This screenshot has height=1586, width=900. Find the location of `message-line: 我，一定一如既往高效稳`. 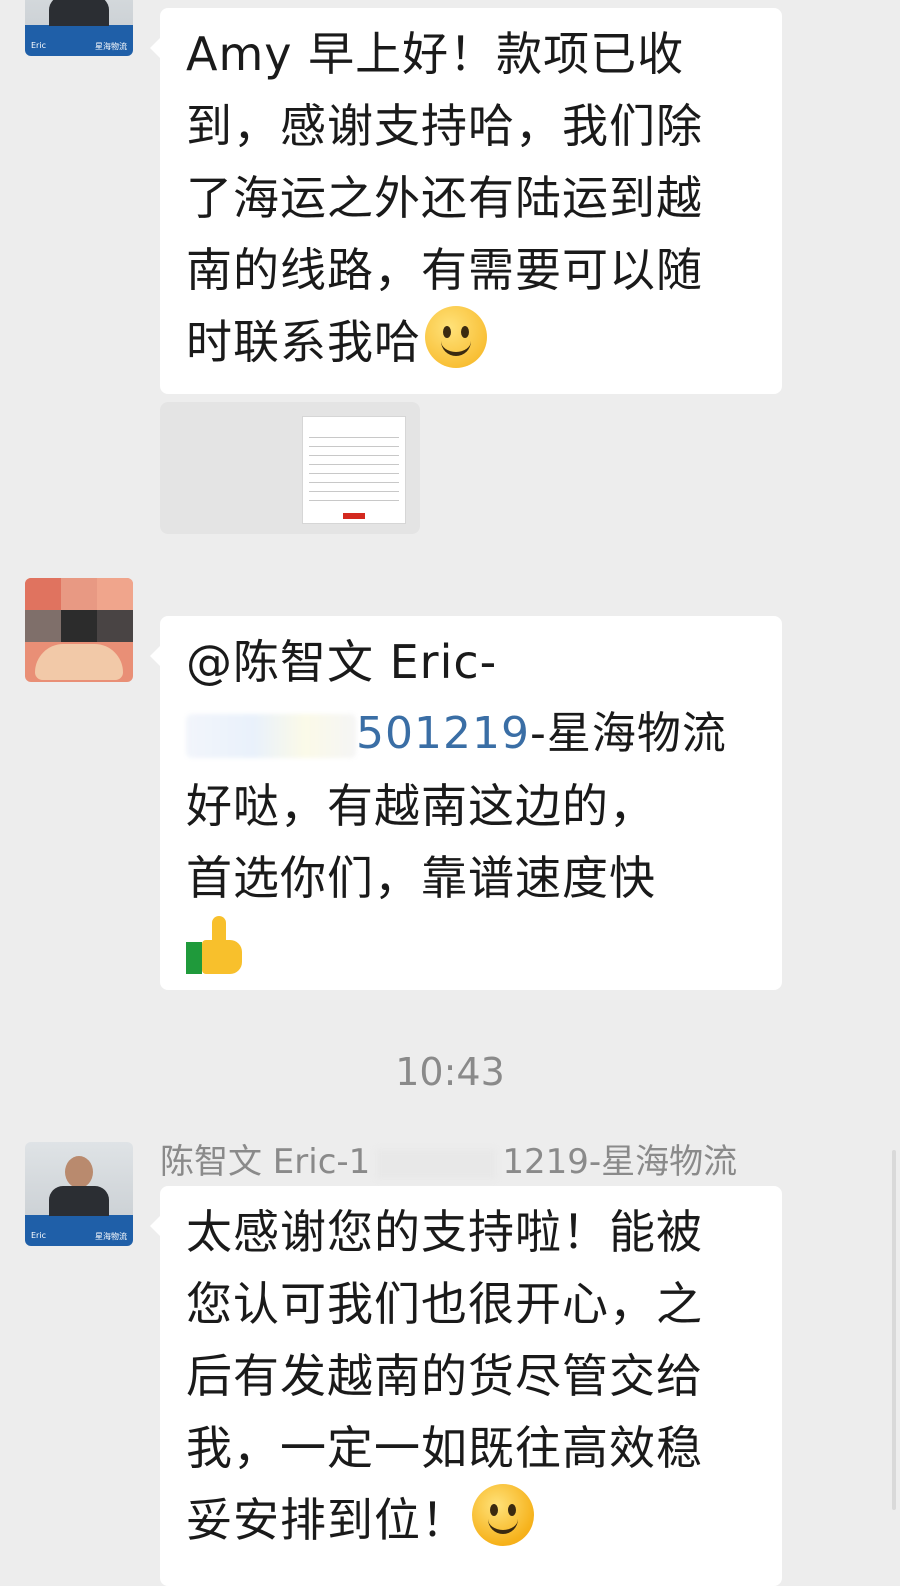

message-line: 我，一定一如既往高效稳 is located at coordinates (444, 1448).